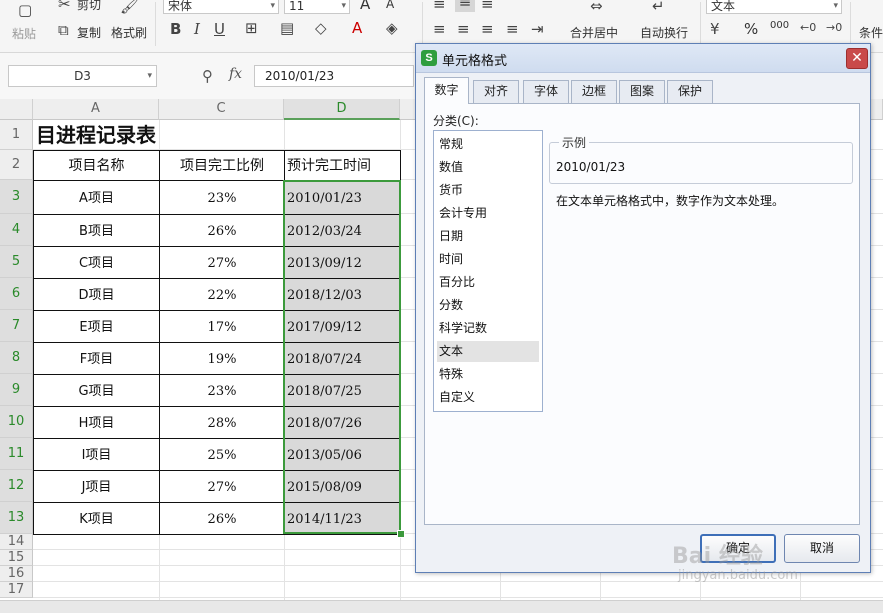 This screenshot has width=883, height=613. Describe the element at coordinates (129, 7) in the screenshot. I see `format-painter-icon: 🖌` at that location.